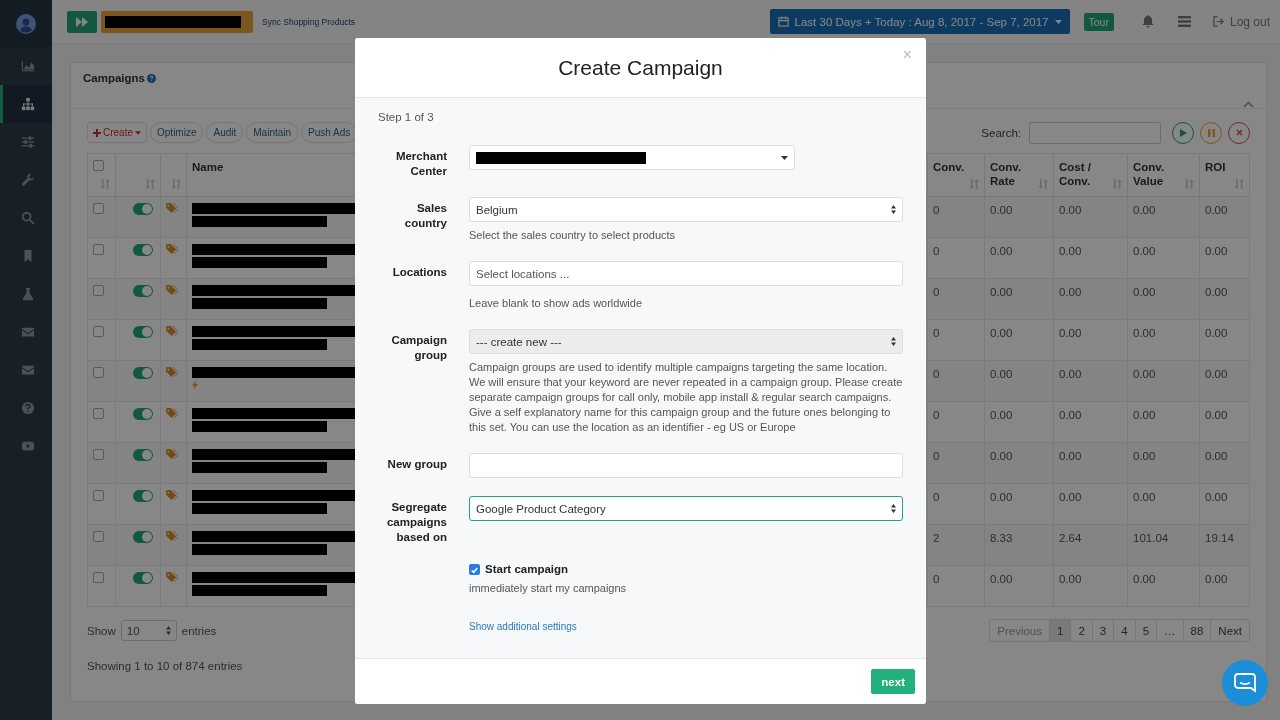 This screenshot has height=720, width=1280. What do you see at coordinates (1145, 630) in the screenshot?
I see `page-button: 5` at bounding box center [1145, 630].